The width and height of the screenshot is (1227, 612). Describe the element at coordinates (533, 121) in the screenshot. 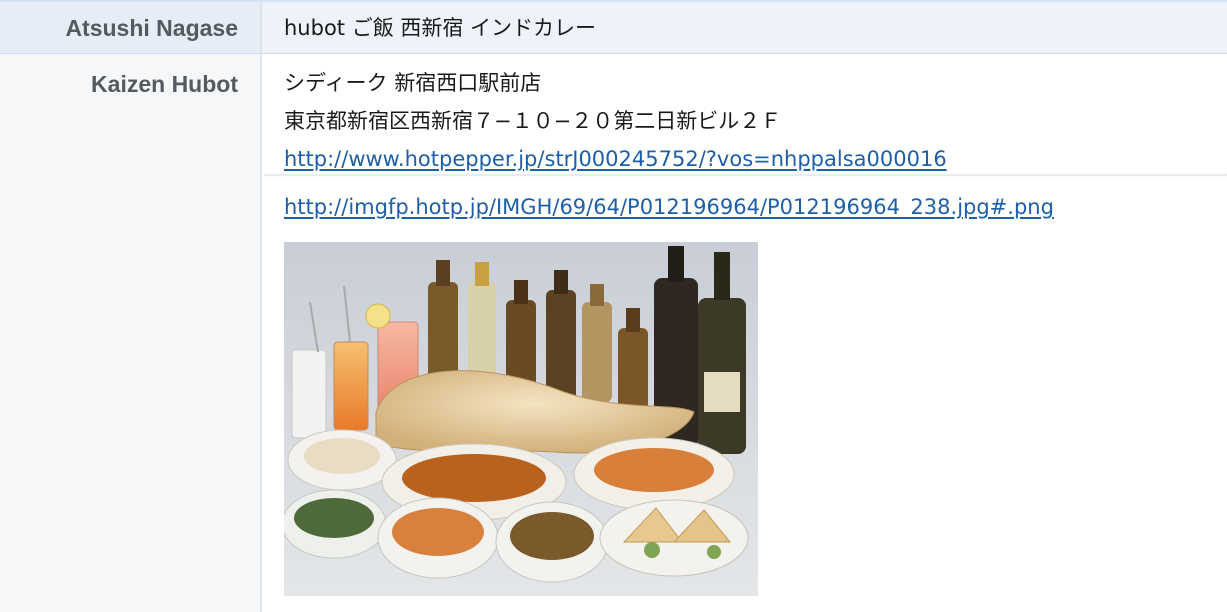

I see `restaurant-address: 東京都新宿区西新宿７−１０−２０第二日新ビル２Ｆ` at that location.